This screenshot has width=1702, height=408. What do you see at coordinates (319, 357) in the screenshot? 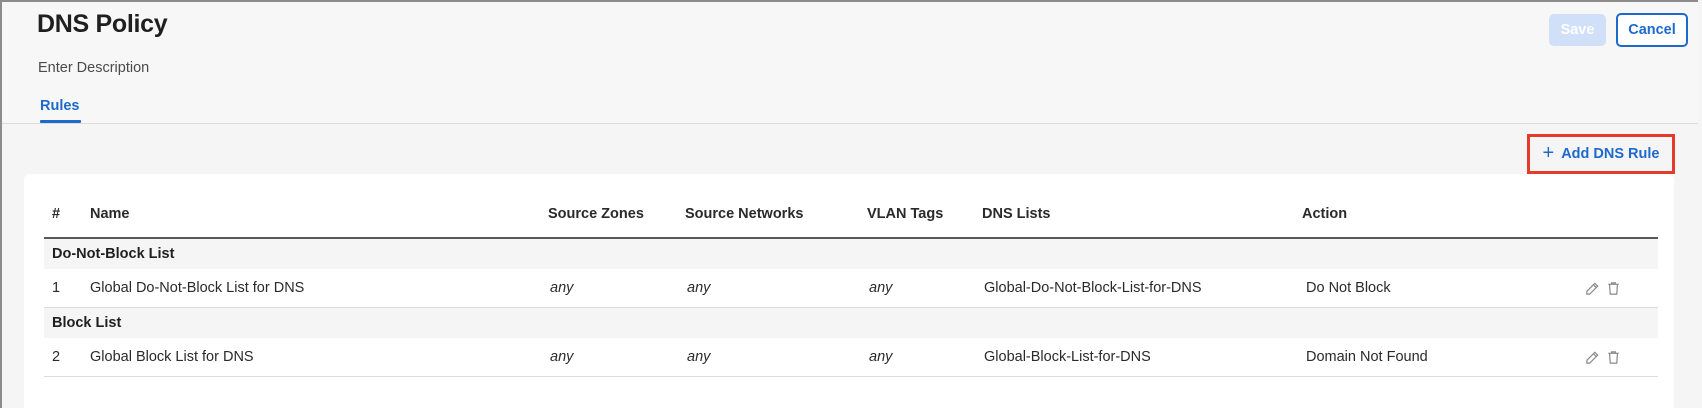
I see `rule-name: Global Block List for DNS` at bounding box center [319, 357].